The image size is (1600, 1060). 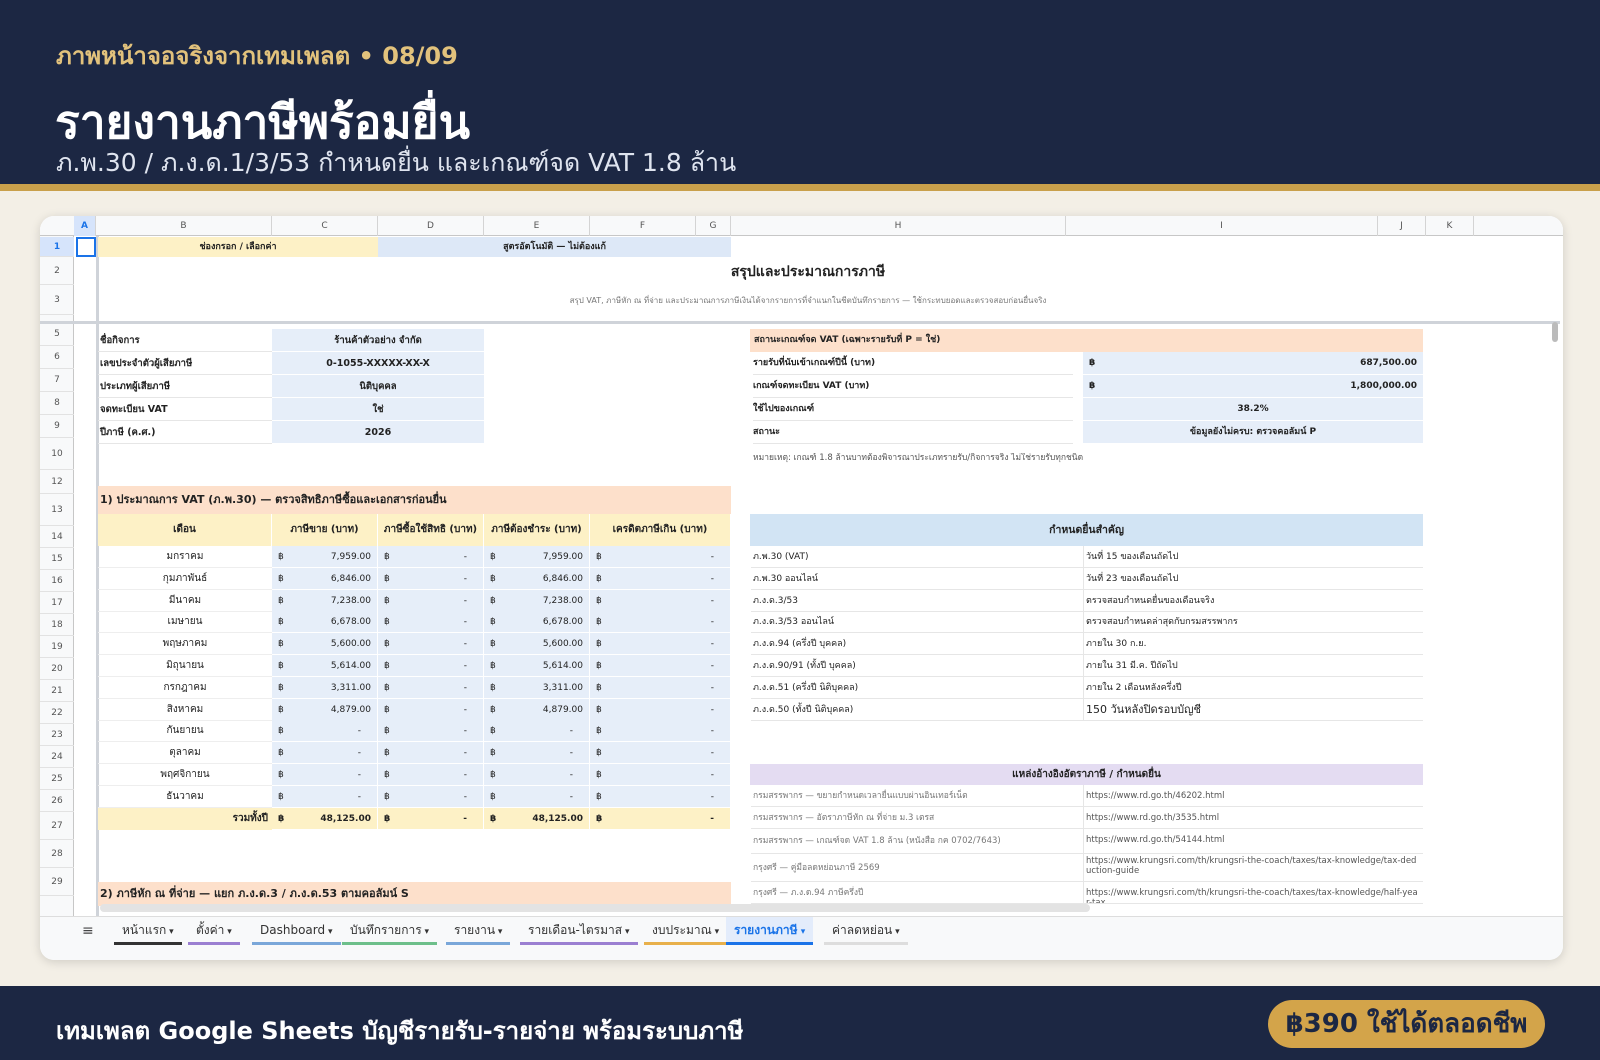 What do you see at coordinates (325, 709) in the screenshot?
I see `vat-sales-cell: ฿ 4,879.00` at bounding box center [325, 709].